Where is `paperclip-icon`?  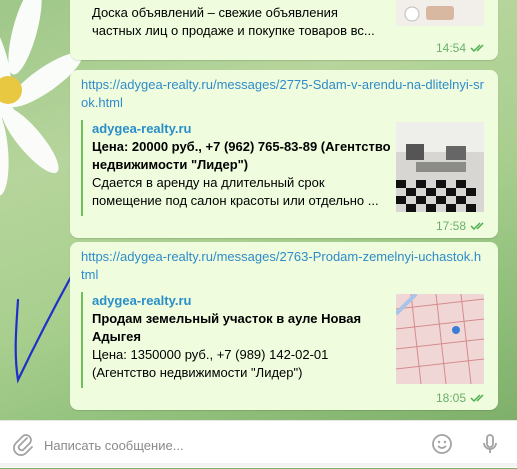
paperclip-icon is located at coordinates (23, 444).